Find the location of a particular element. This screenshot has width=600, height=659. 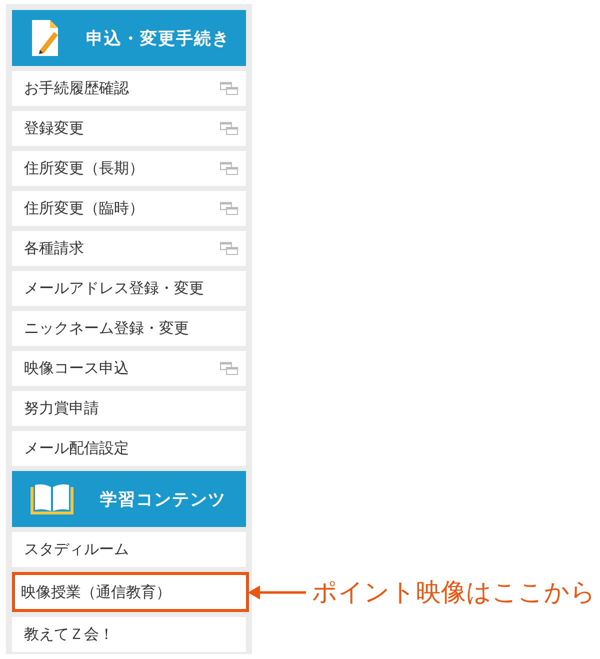

arrow-icon is located at coordinates (277, 592).